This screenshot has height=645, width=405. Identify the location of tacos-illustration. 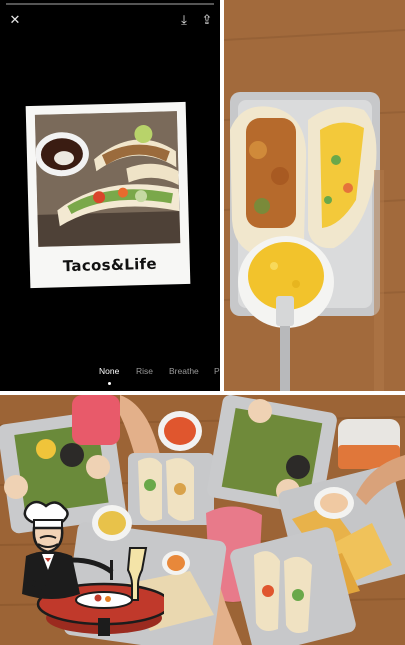
(107, 179).